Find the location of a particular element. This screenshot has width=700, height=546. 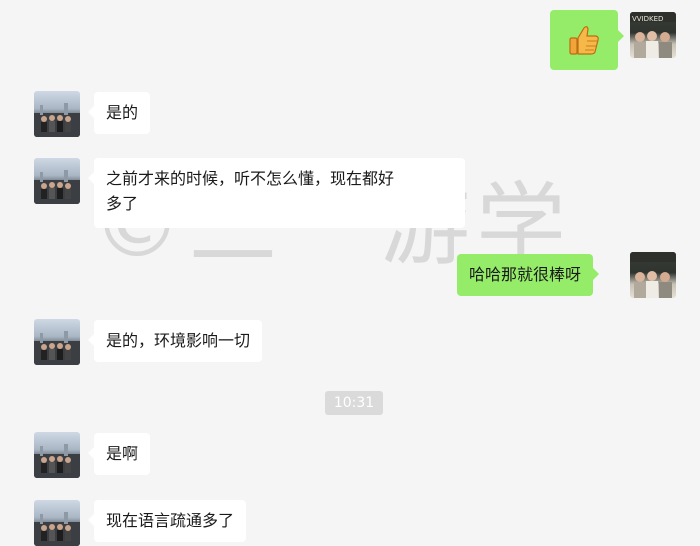

my-avatar is located at coordinates (653, 275).